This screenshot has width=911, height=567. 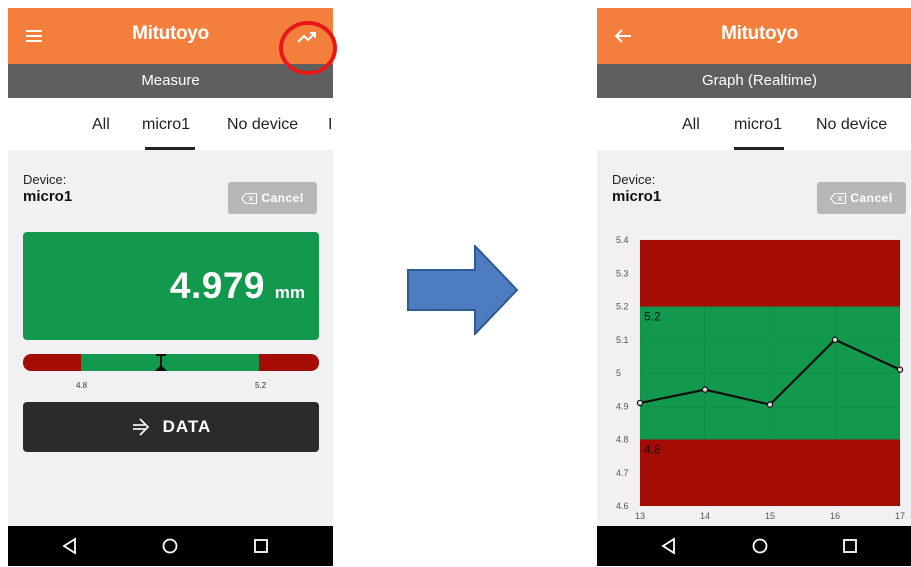 I want to click on y-tick-label: 4.8, so click(x=622, y=440).